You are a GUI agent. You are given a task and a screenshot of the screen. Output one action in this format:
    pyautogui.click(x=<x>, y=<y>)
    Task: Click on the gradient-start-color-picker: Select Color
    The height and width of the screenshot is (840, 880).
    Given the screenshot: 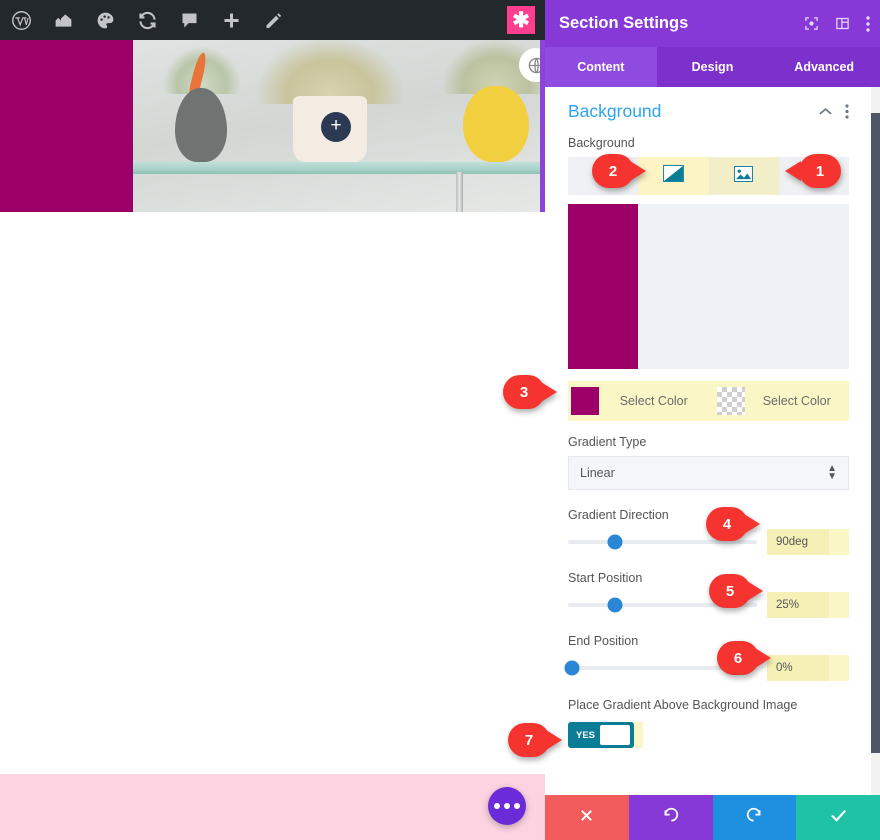 What is the action you would take?
    pyautogui.click(x=638, y=401)
    